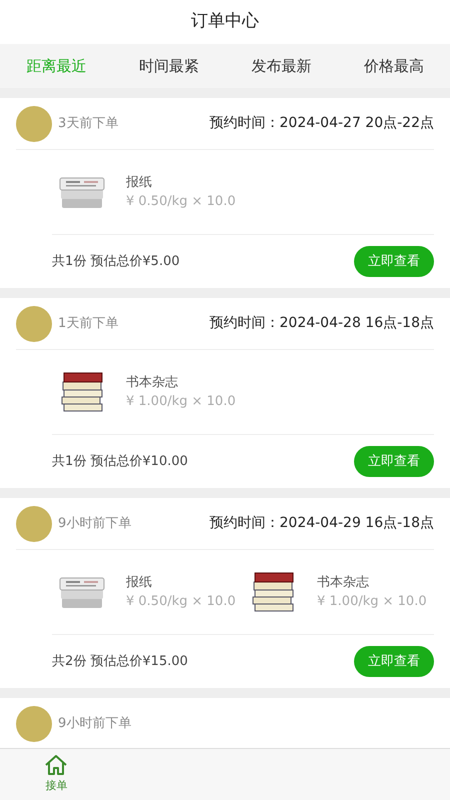  Describe the element at coordinates (88, 123) in the screenshot. I see `order-time-ago: 3天前下单` at that location.